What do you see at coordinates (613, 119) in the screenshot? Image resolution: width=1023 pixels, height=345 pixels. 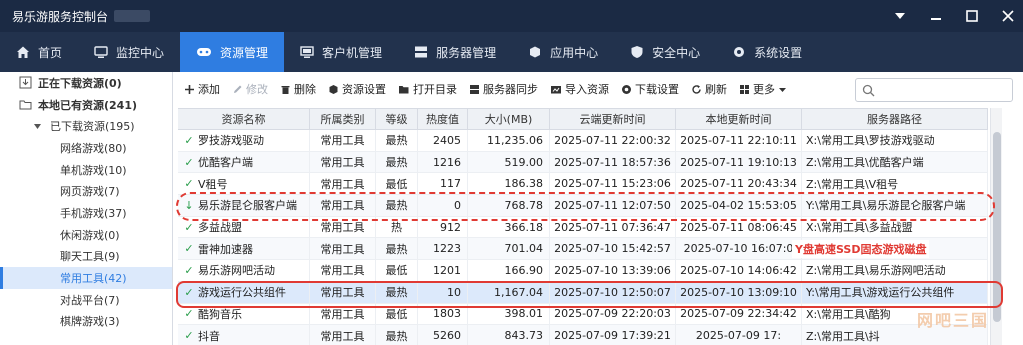 I see `col-header-cloud-time: 云端更新时间` at bounding box center [613, 119].